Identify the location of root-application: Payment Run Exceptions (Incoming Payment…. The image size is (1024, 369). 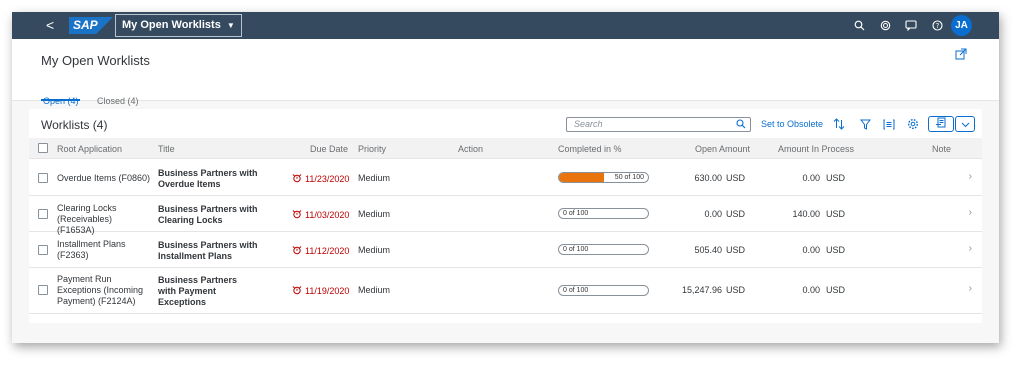
(100, 290).